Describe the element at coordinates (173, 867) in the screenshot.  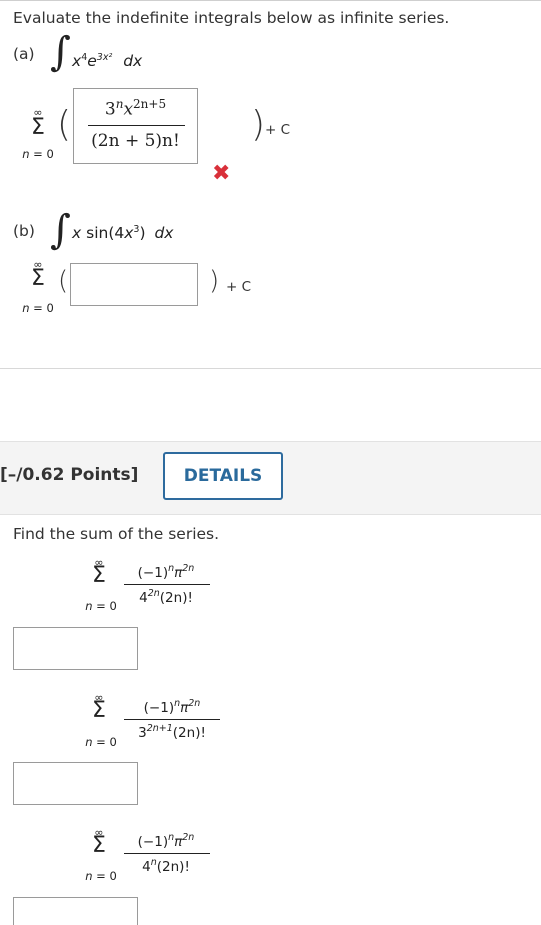
I see `series-3-den-b: (2n)!` at that location.